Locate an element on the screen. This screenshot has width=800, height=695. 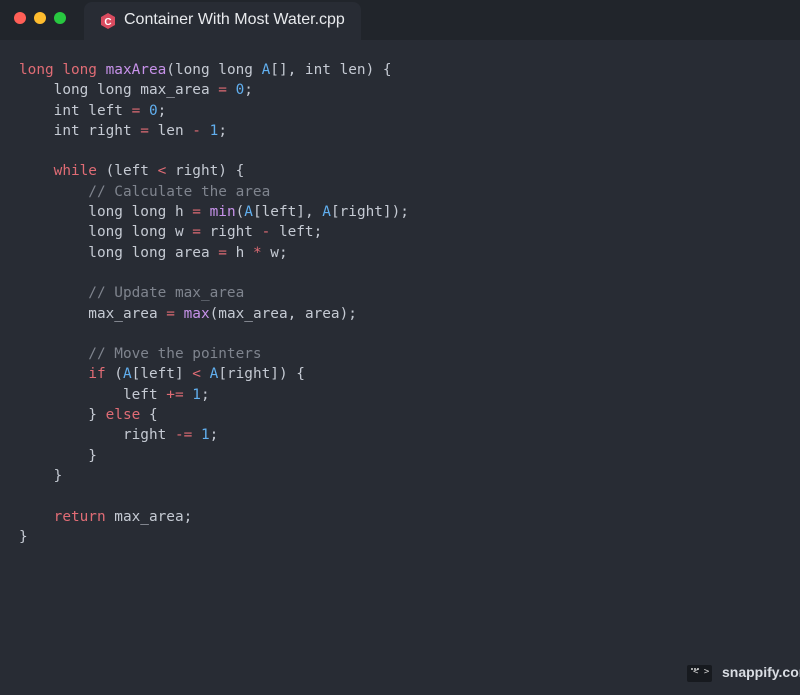
svg-text: C is located at coordinates (107, 22).